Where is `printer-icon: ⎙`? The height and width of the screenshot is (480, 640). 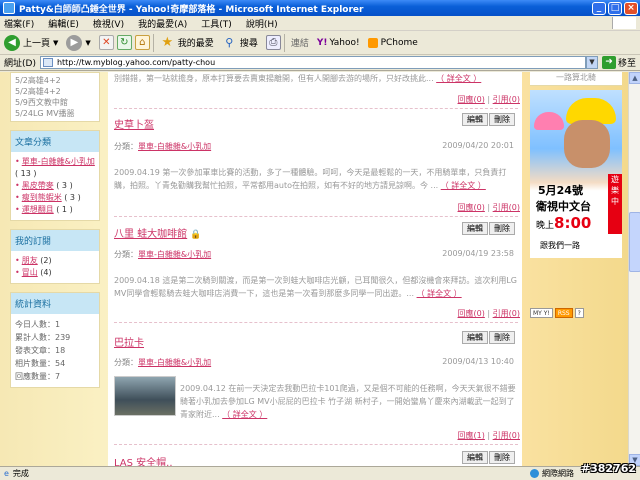 printer-icon: ⎙ is located at coordinates (273, 42).